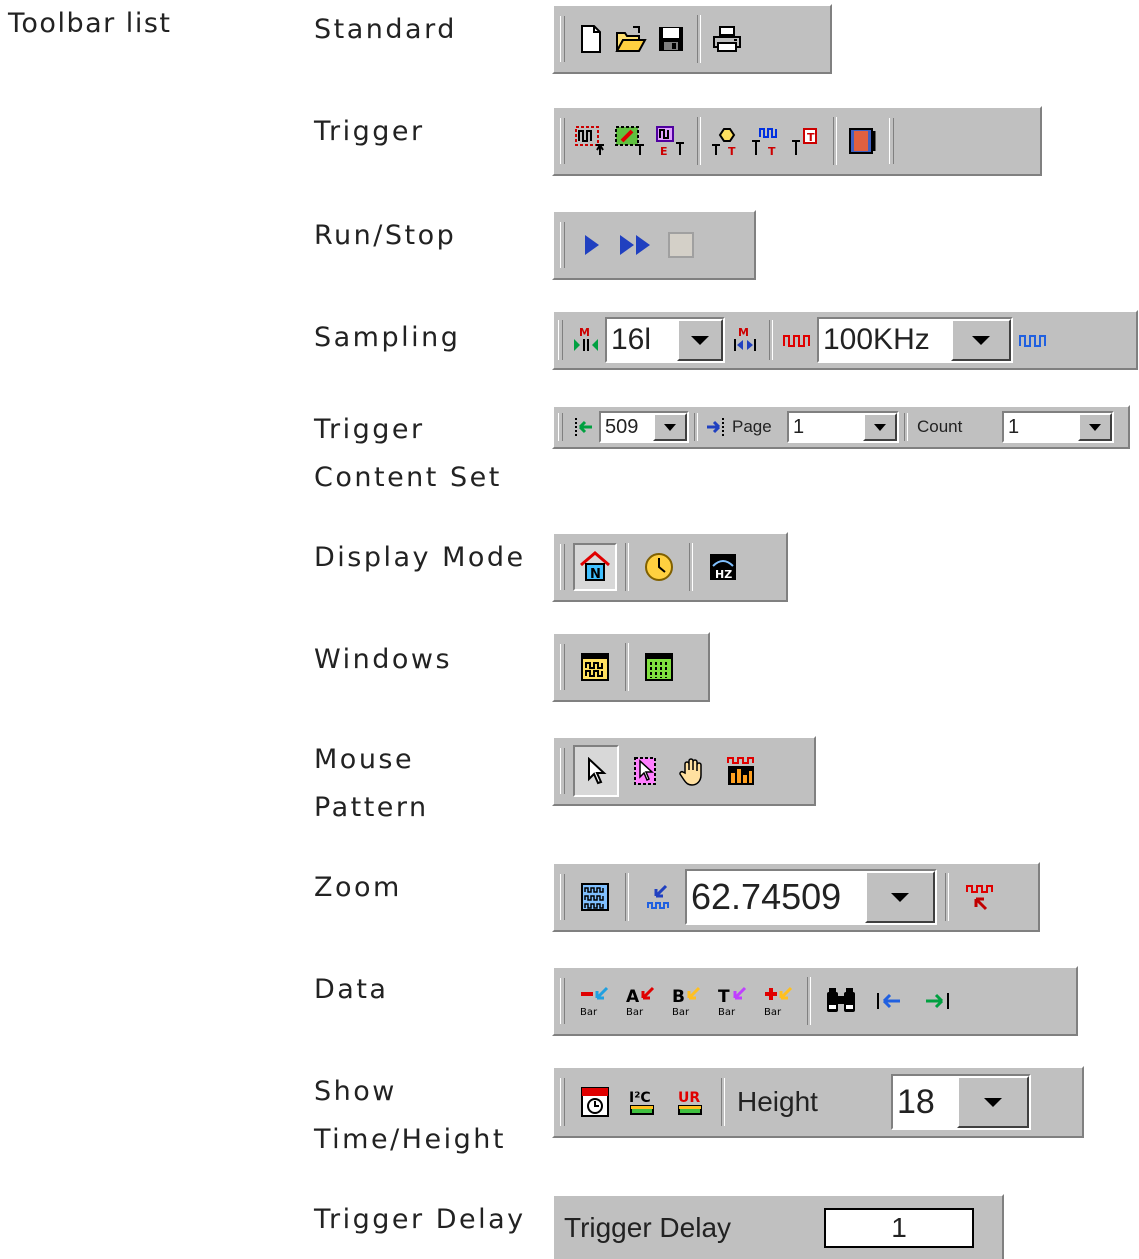 The height and width of the screenshot is (1259, 1139). What do you see at coordinates (804, 141) in the screenshot?
I see `trigger-time-icon: T` at bounding box center [804, 141].